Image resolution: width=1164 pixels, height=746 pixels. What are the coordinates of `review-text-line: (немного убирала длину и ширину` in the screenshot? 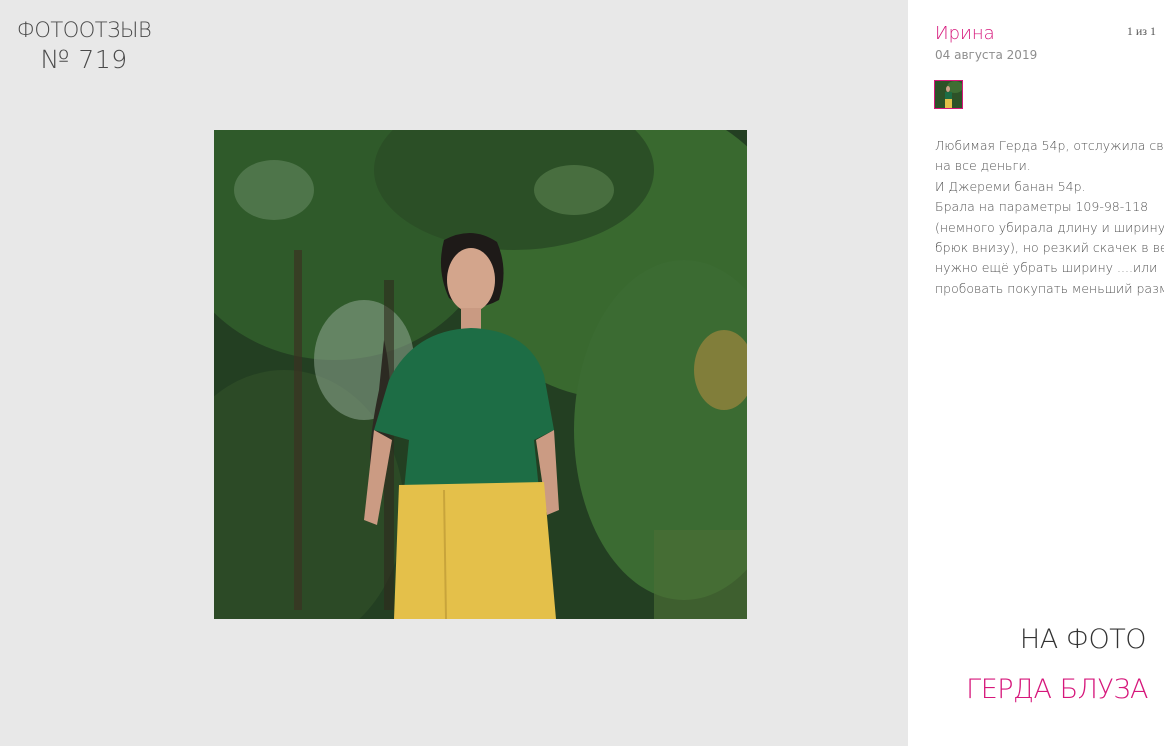 It's located at (1049, 227).